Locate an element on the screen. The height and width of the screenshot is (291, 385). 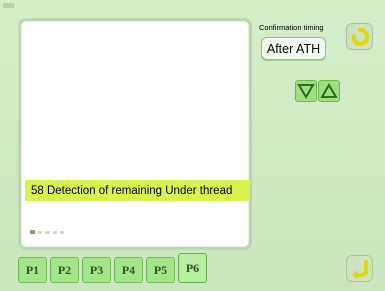
undo-icon is located at coordinates (359, 36).